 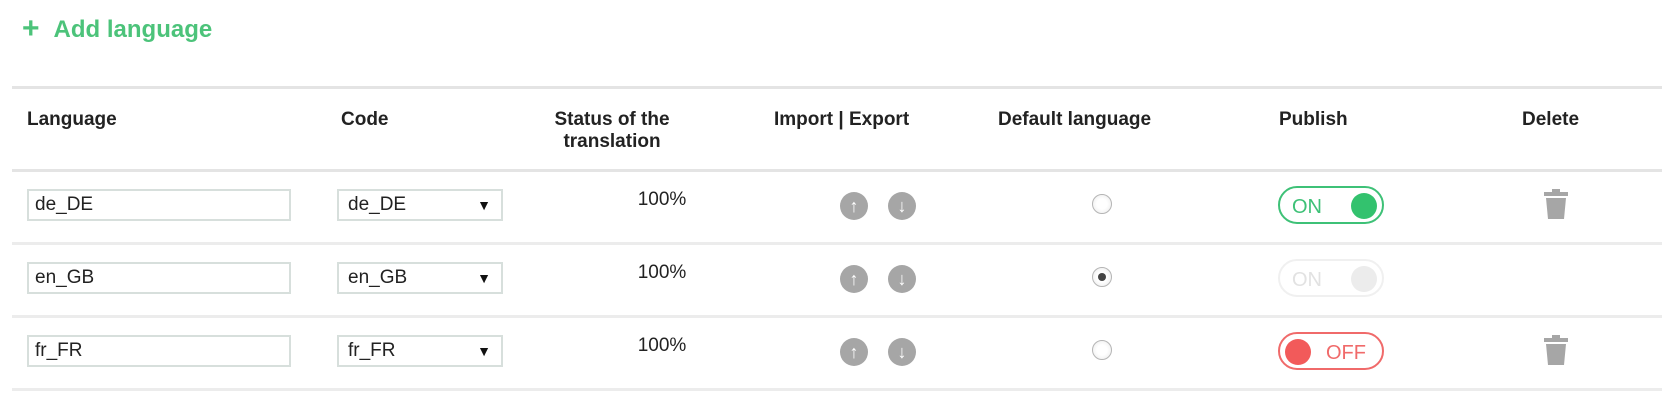 I want to click on add-language-label: Add language, so click(x=133, y=29).